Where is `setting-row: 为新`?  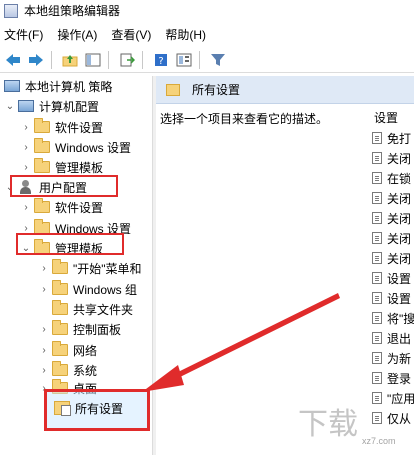 setting-row: 为新 is located at coordinates (393, 358).